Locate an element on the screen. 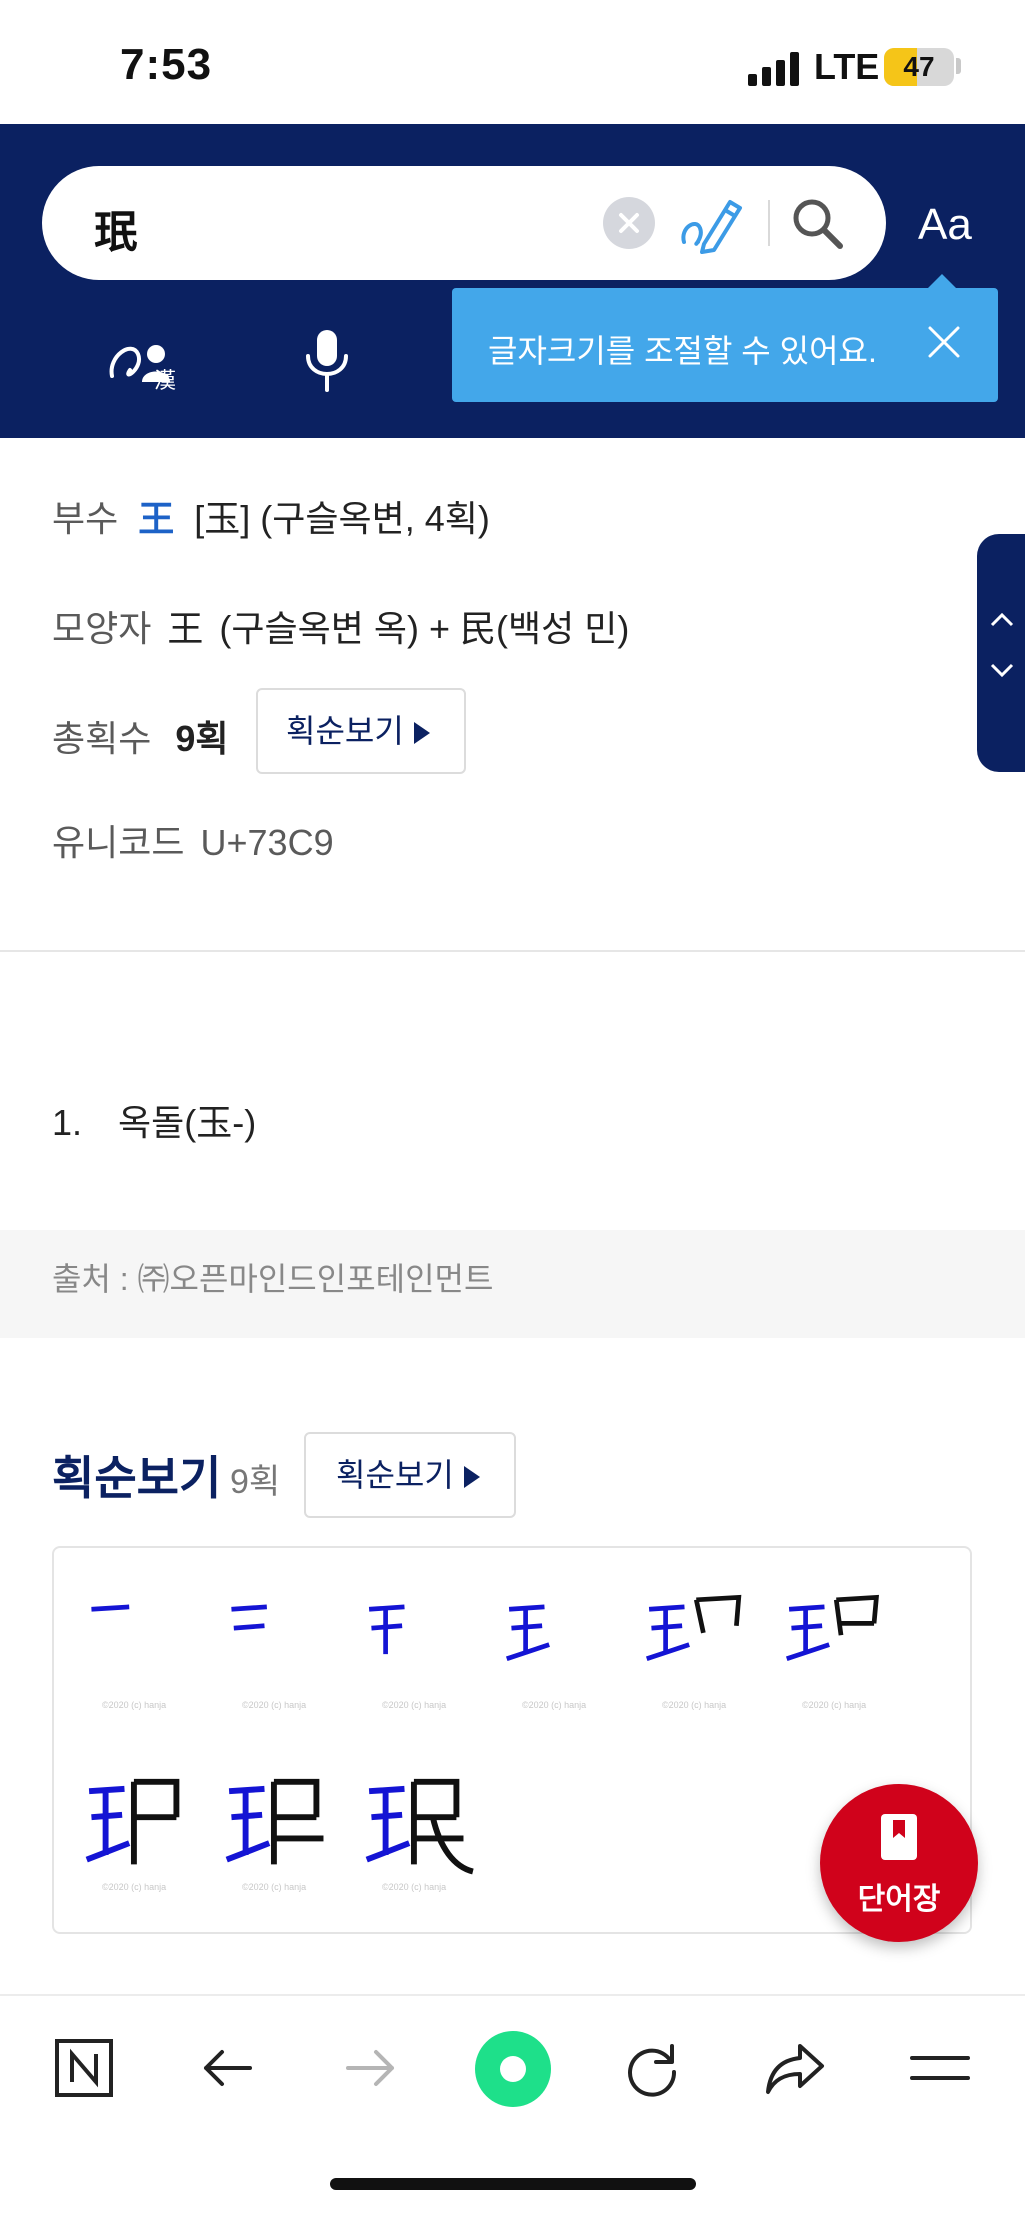 This screenshot has height=2218, width=1025. shape-row: 모양자 王 (구슬옥변 옥) + 民(백성 민) is located at coordinates (340, 626).